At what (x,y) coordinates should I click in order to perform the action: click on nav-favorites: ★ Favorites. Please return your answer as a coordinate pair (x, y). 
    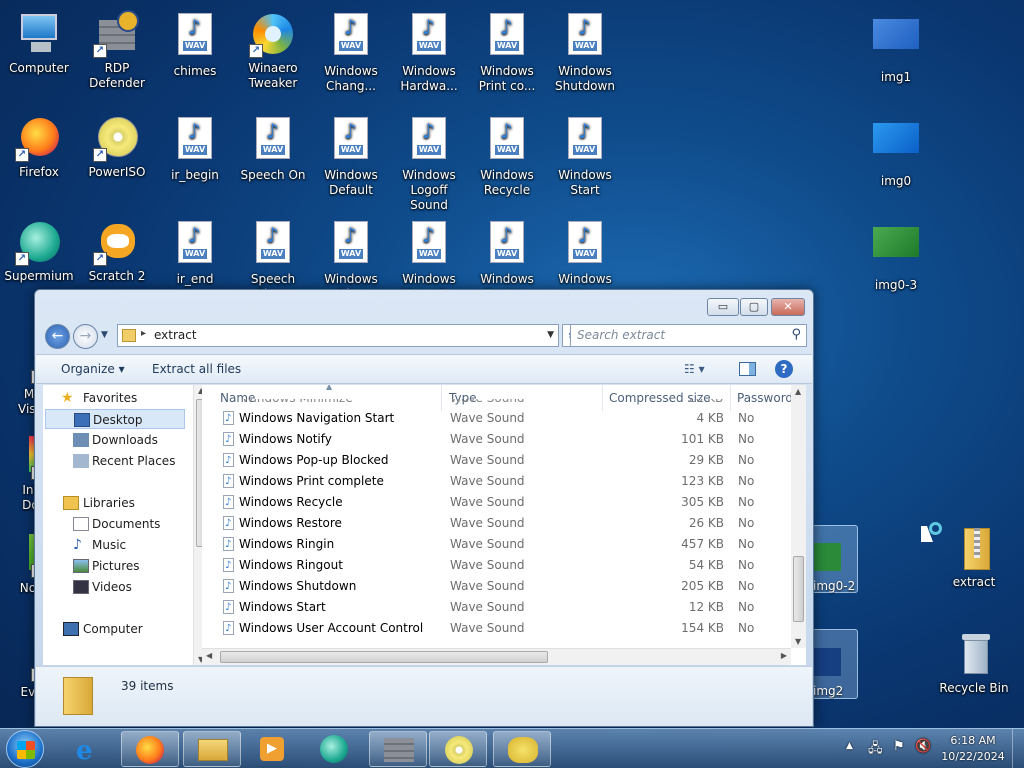
    Looking at the image, I should click on (113, 398).